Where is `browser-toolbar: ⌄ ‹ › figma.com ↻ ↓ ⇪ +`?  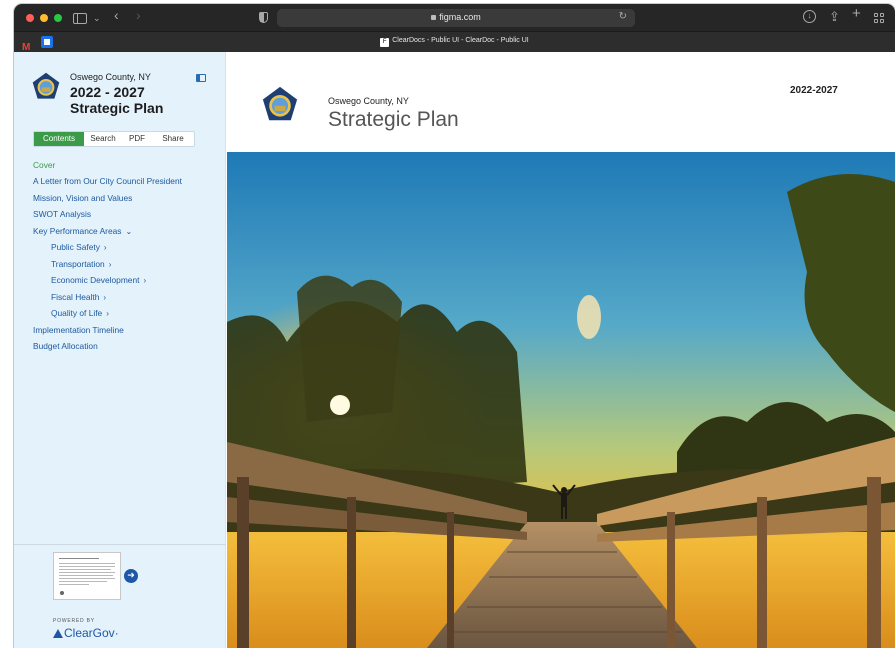
browser-toolbar: ⌄ ‹ › figma.com ↻ ↓ ⇪ + is located at coordinates (454, 17).